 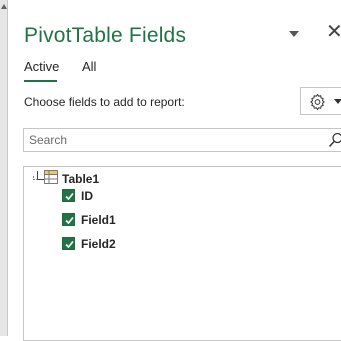 What do you see at coordinates (98, 220) in the screenshot?
I see `field-label: Field1` at bounding box center [98, 220].